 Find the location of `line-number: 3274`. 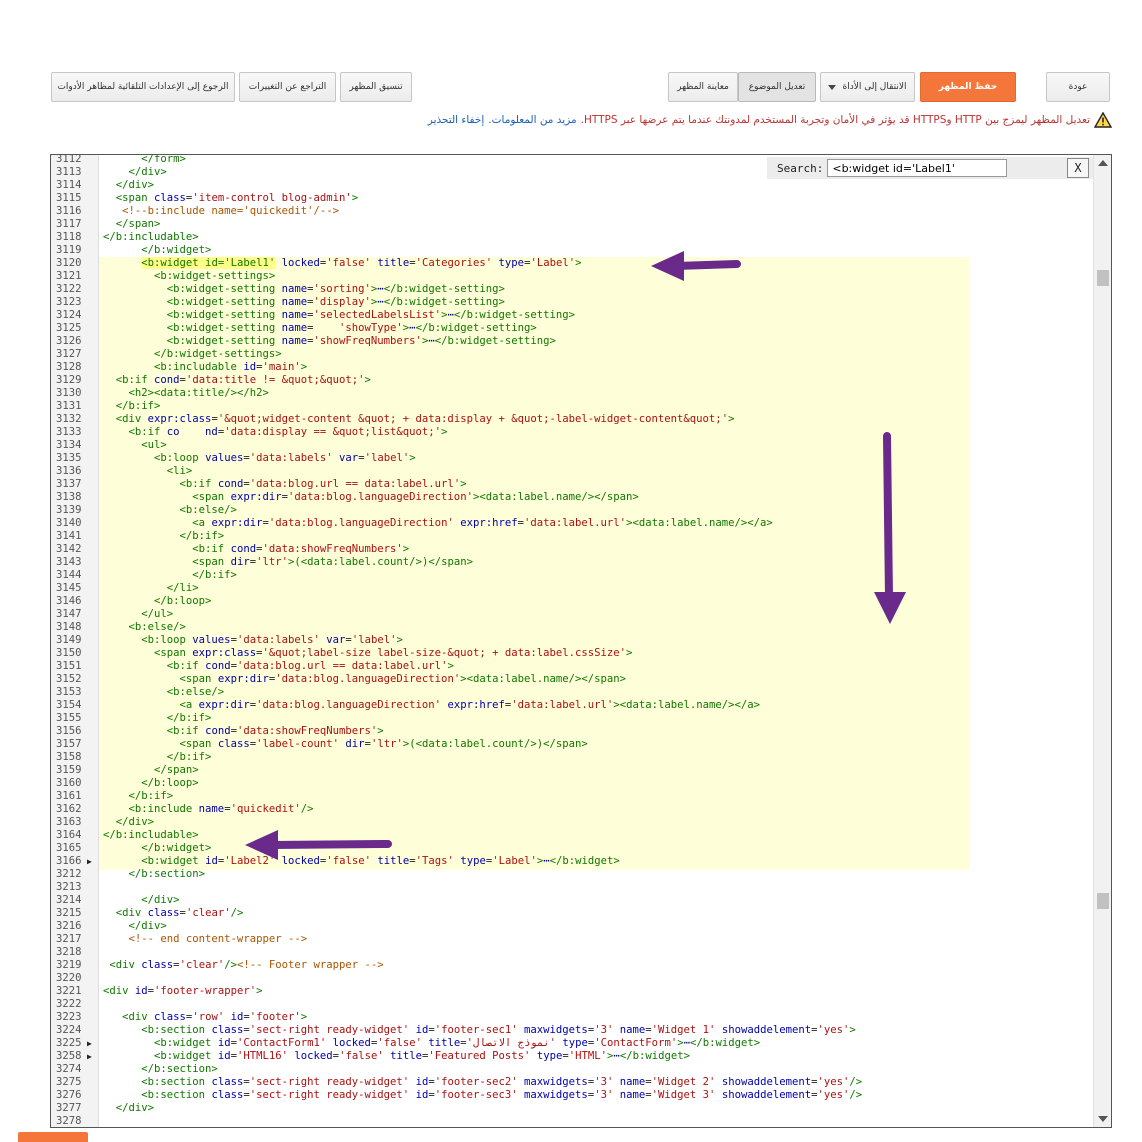

line-number: 3274 is located at coordinates (69, 1069).